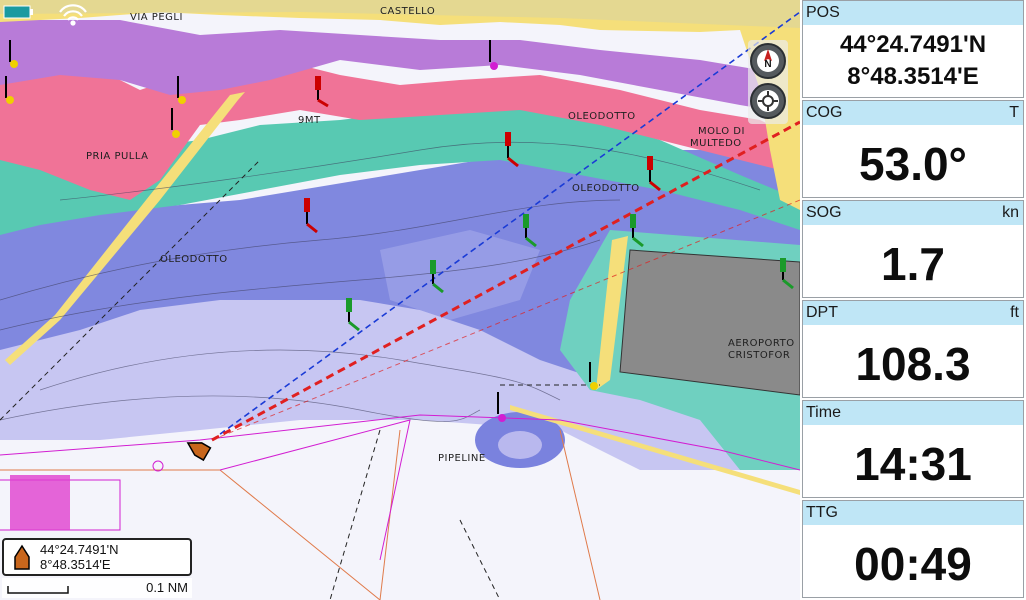 The height and width of the screenshot is (600, 1026). I want to click on map-label-pria-pulla: PRIA PULLA, so click(117, 156).